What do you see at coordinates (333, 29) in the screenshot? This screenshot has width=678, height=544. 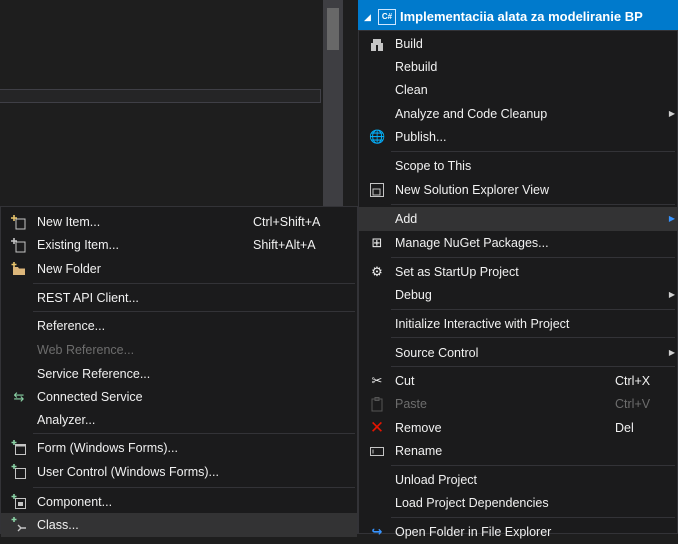 I see `scrollbar-thumb` at bounding box center [333, 29].